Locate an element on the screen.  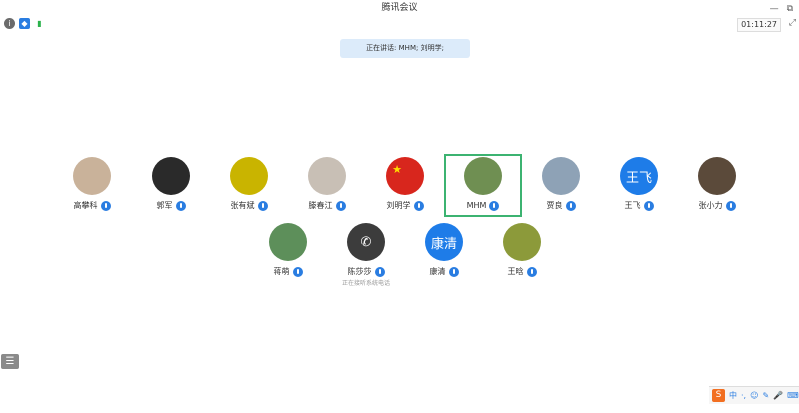
participant-tile: 王晗 is located at coordinates (522, 250).